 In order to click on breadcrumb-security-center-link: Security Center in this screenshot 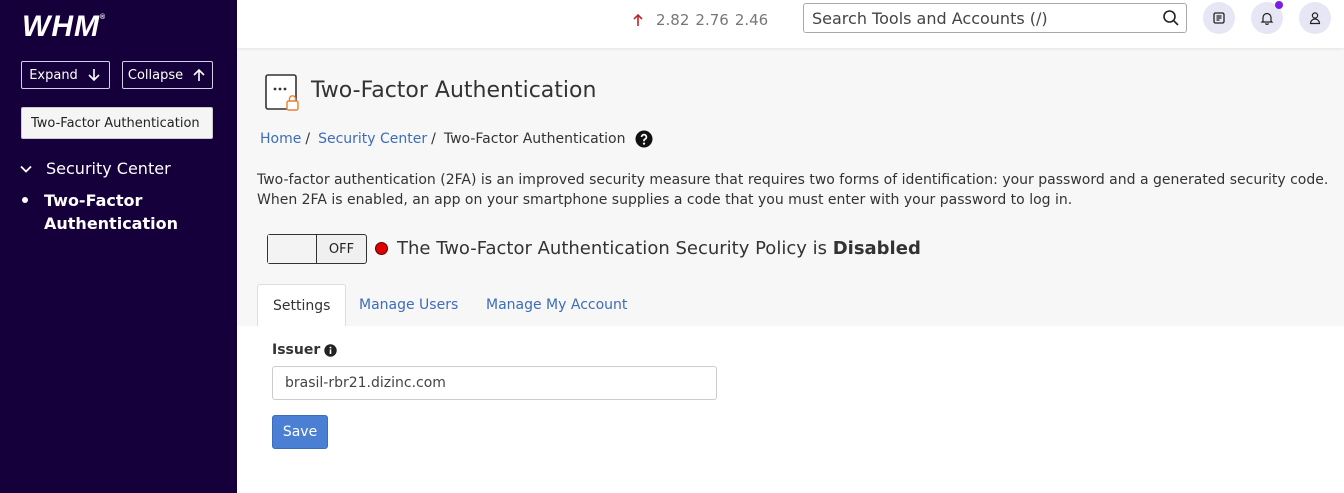, I will do `click(372, 139)`.